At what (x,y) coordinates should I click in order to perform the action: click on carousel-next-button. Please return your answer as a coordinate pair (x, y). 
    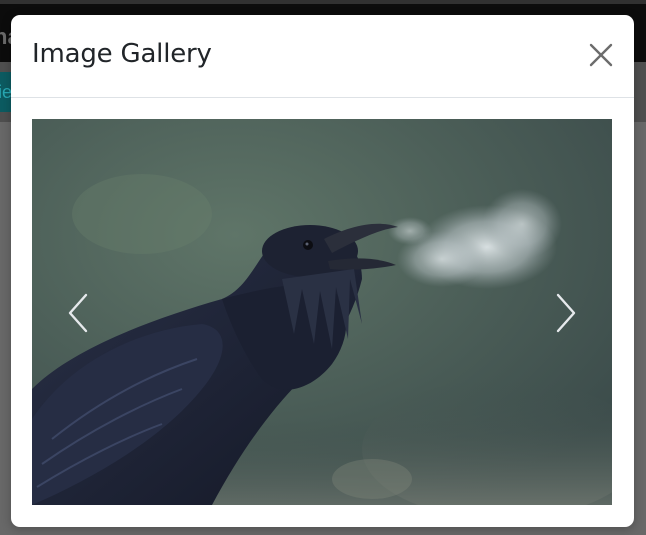
    Looking at the image, I should click on (568, 313).